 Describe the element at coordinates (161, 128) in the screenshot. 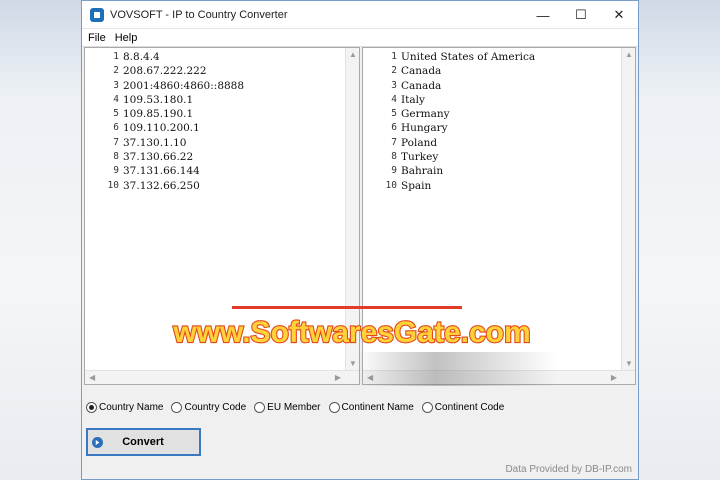

I see `ip-line: 109.110.200.1` at that location.